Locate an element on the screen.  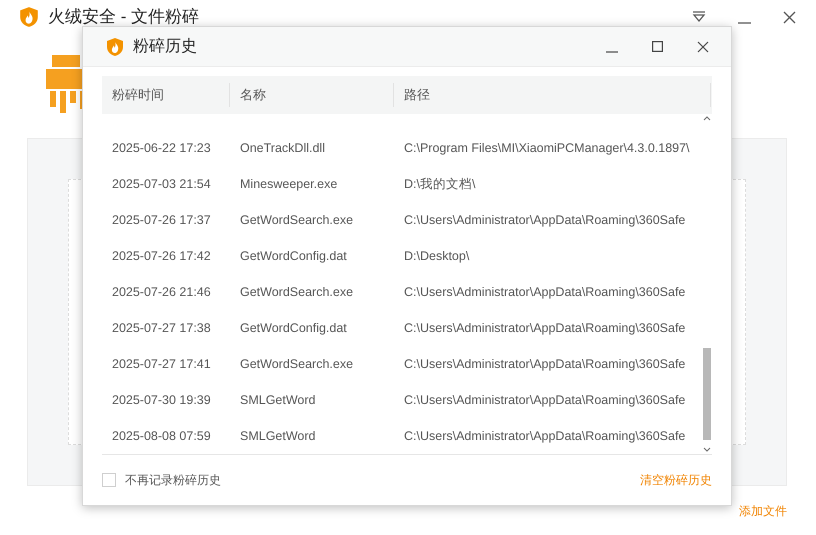
column-header: 路径 is located at coordinates (417, 95).